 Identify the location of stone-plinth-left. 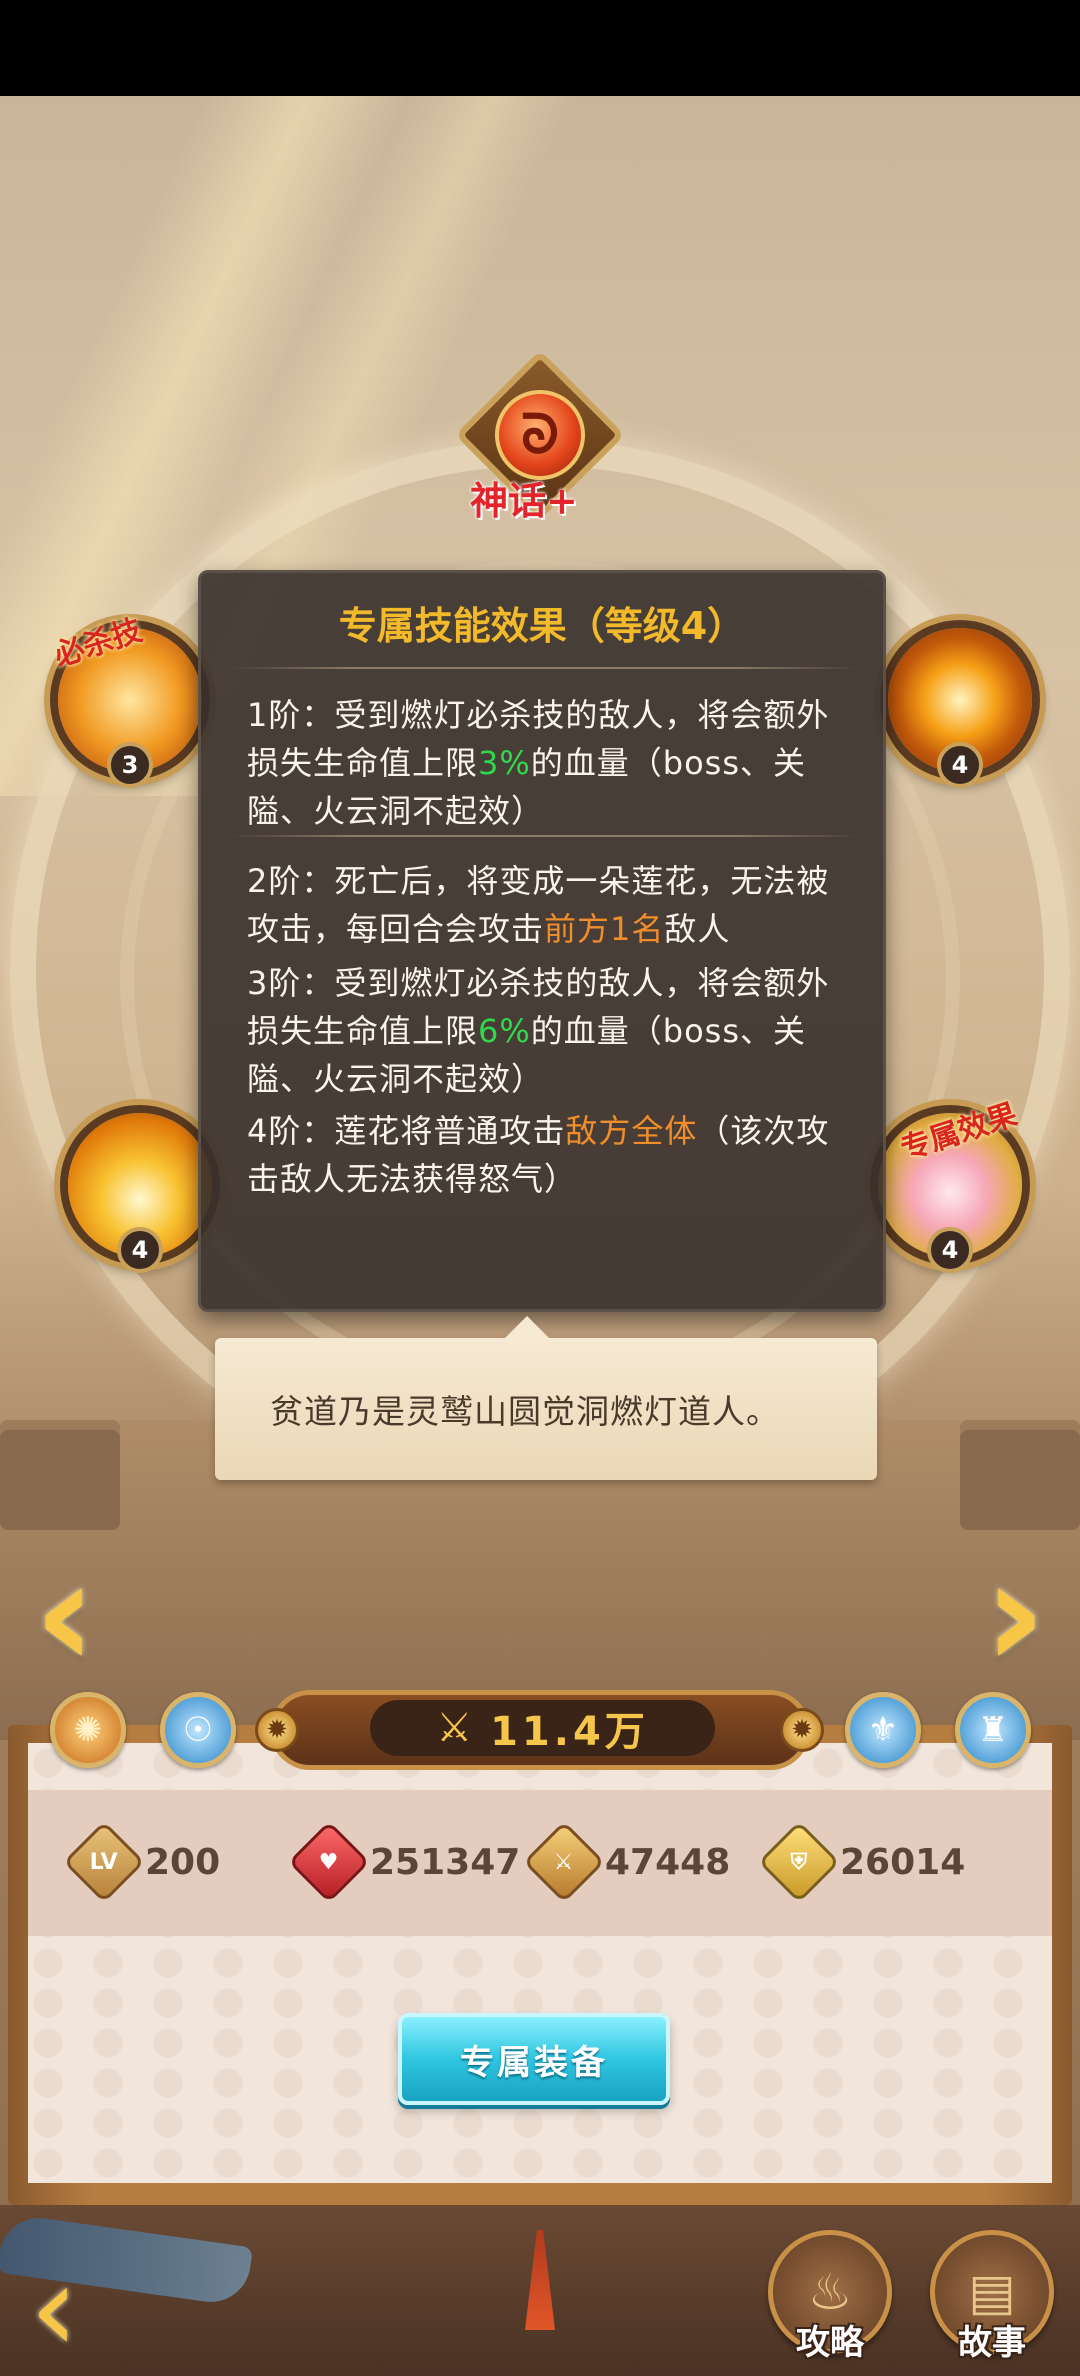
(60, 1475).